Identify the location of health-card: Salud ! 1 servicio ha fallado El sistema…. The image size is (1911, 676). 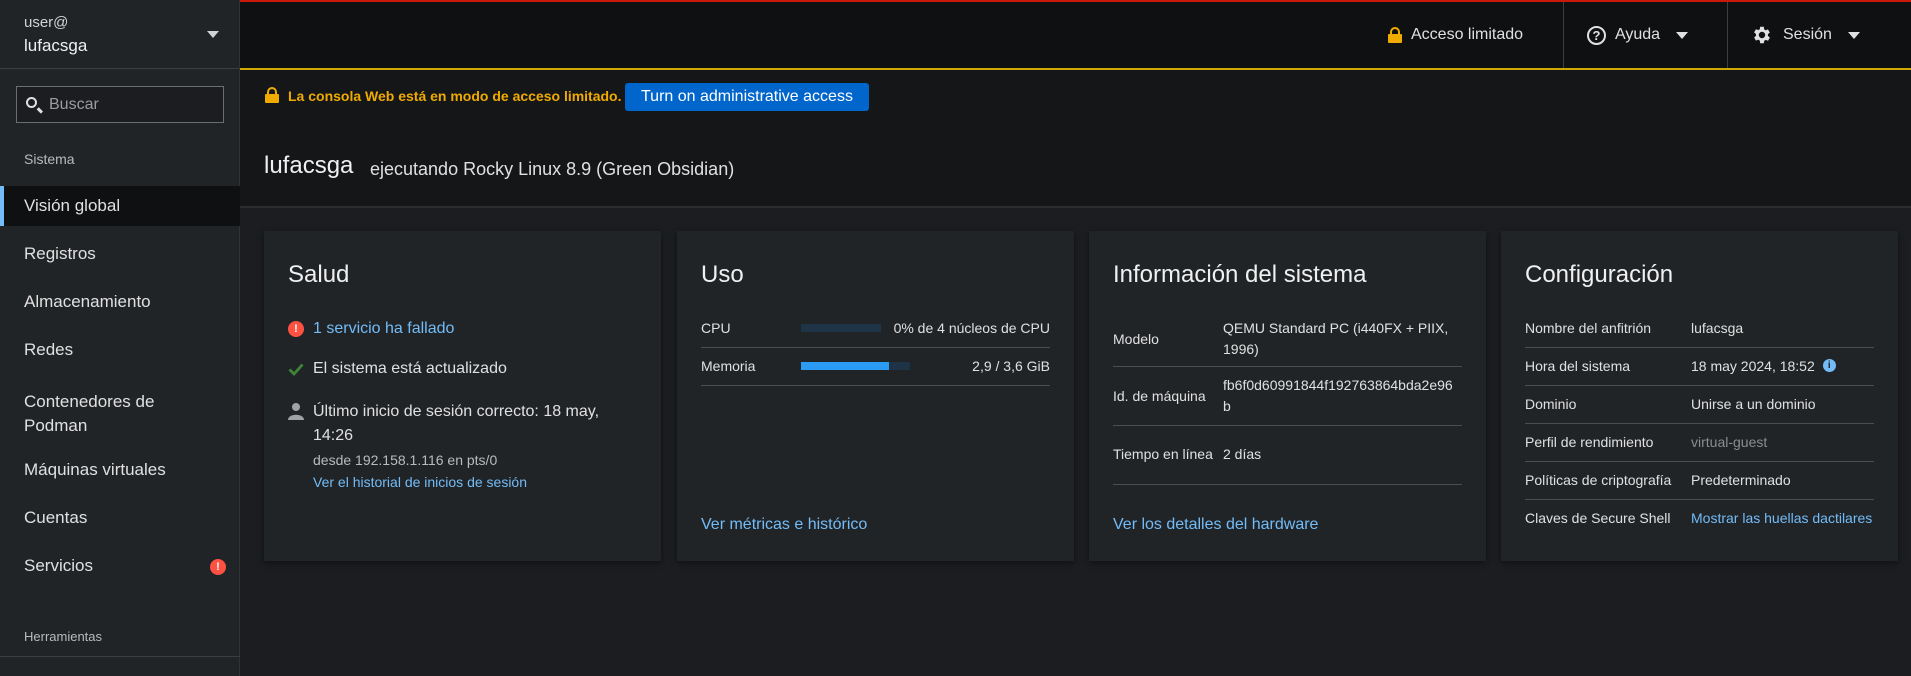
(462, 396).